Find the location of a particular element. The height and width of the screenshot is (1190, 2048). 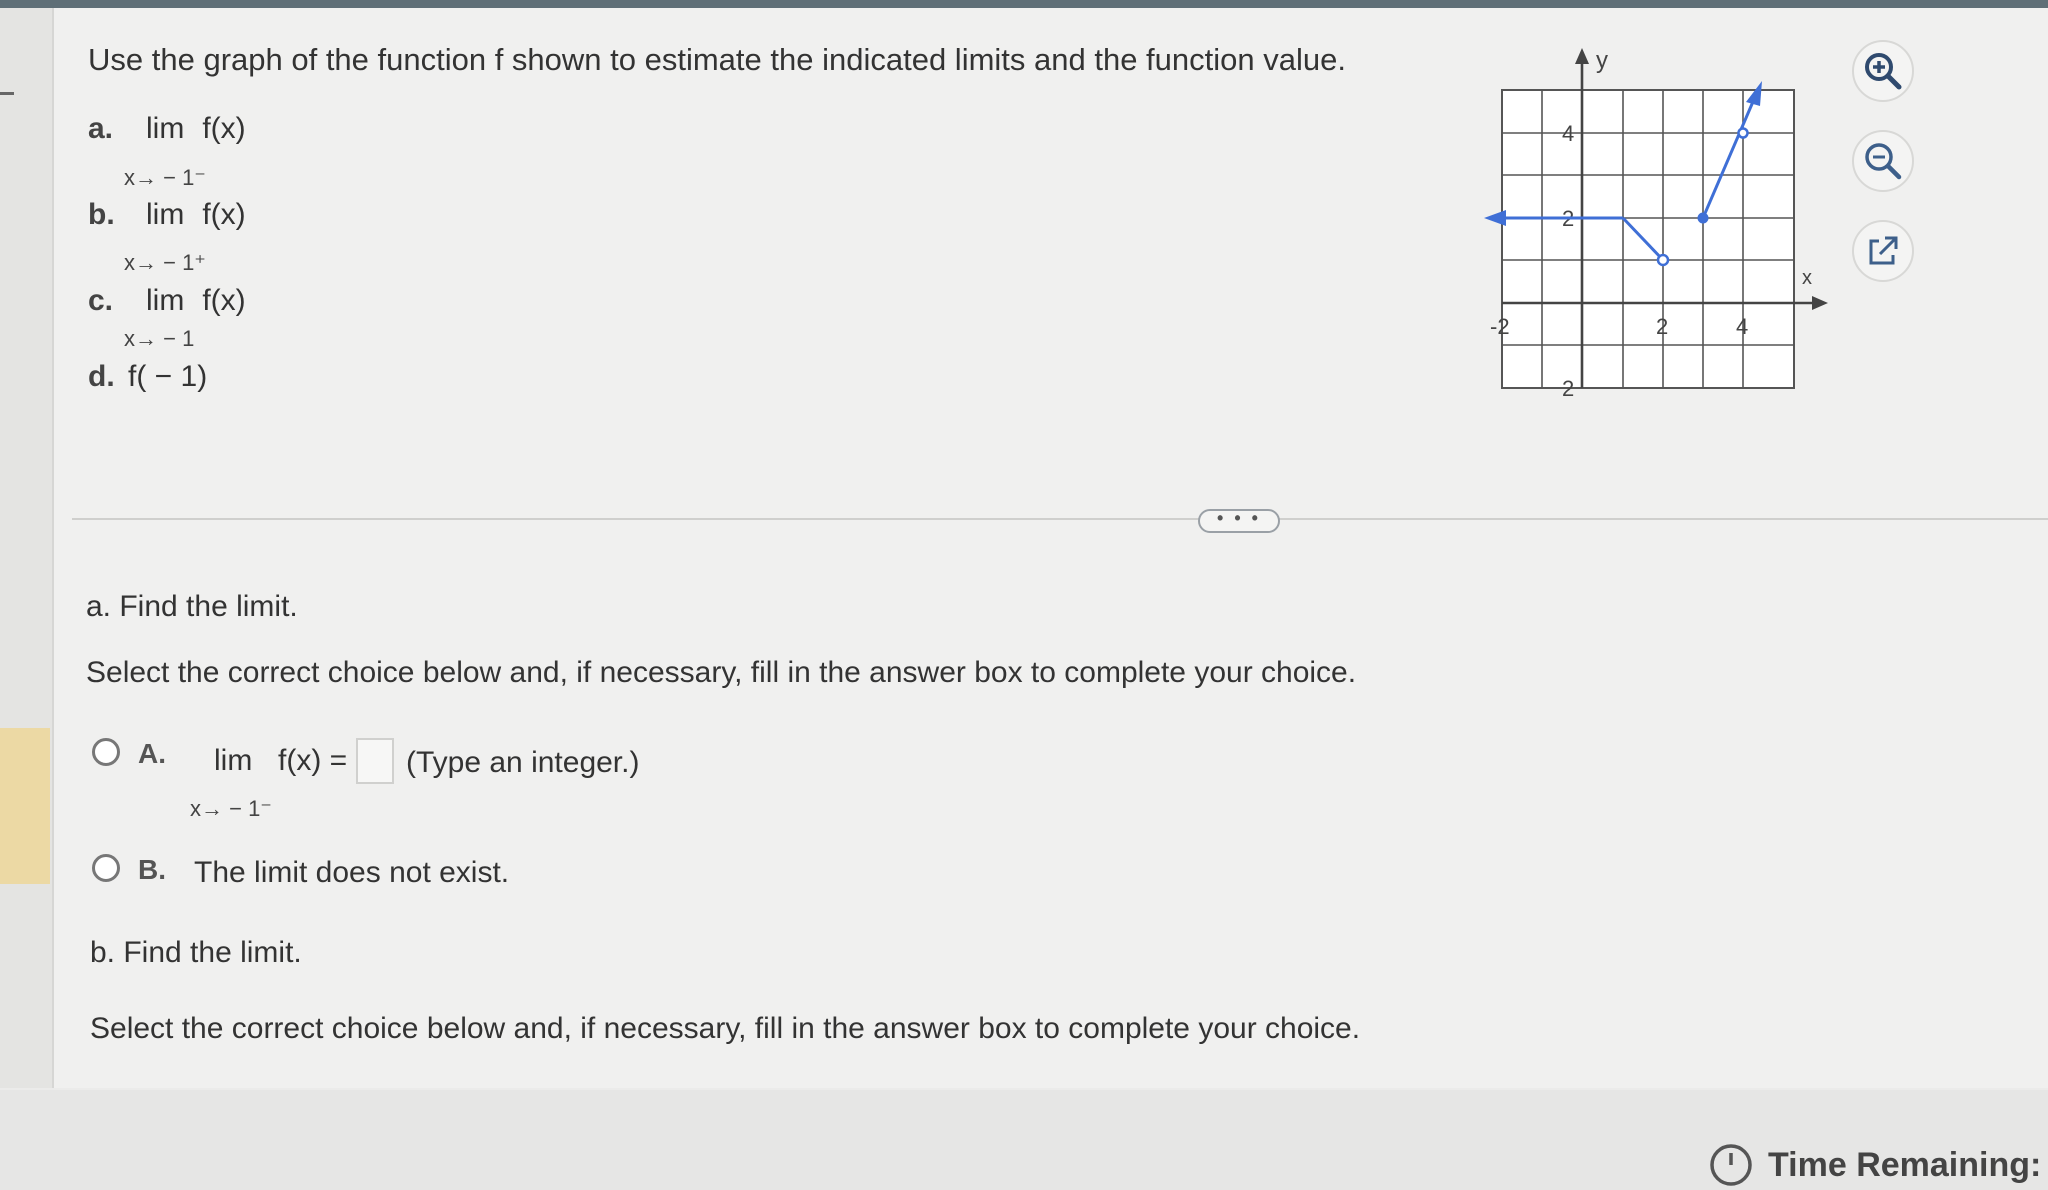

current-part-highlight is located at coordinates (25, 806).